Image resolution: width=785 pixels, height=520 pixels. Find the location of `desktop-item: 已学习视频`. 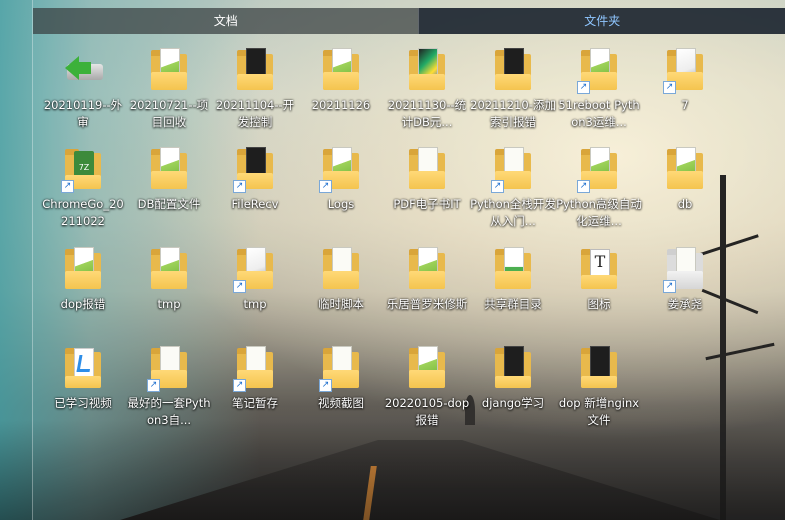

desktop-item: 已学习视频 is located at coordinates (83, 379).